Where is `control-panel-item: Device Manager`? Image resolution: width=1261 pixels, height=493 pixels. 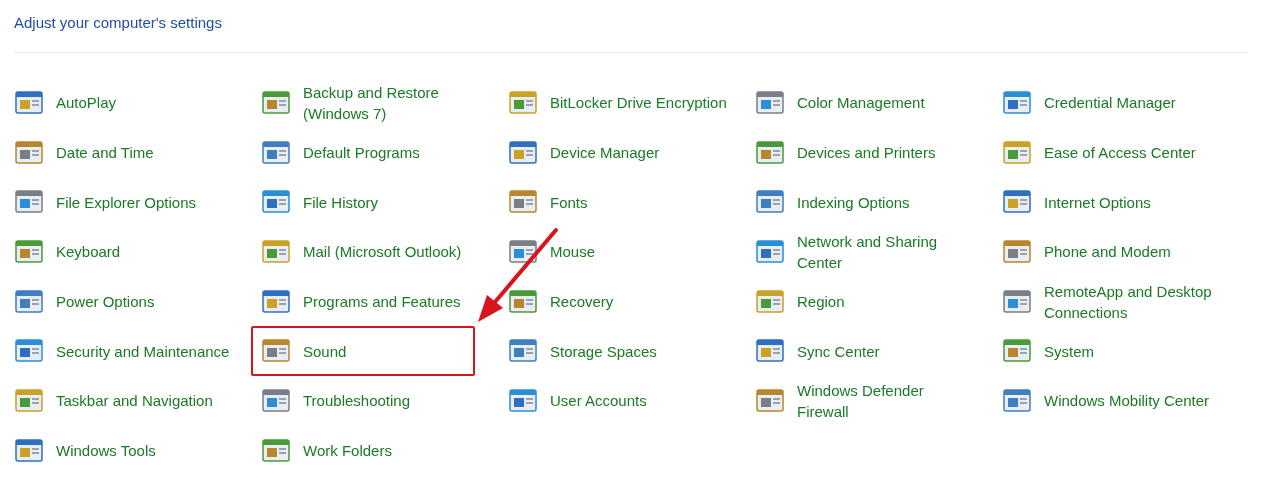
control-panel-item: Device Manager is located at coordinates (584, 152).